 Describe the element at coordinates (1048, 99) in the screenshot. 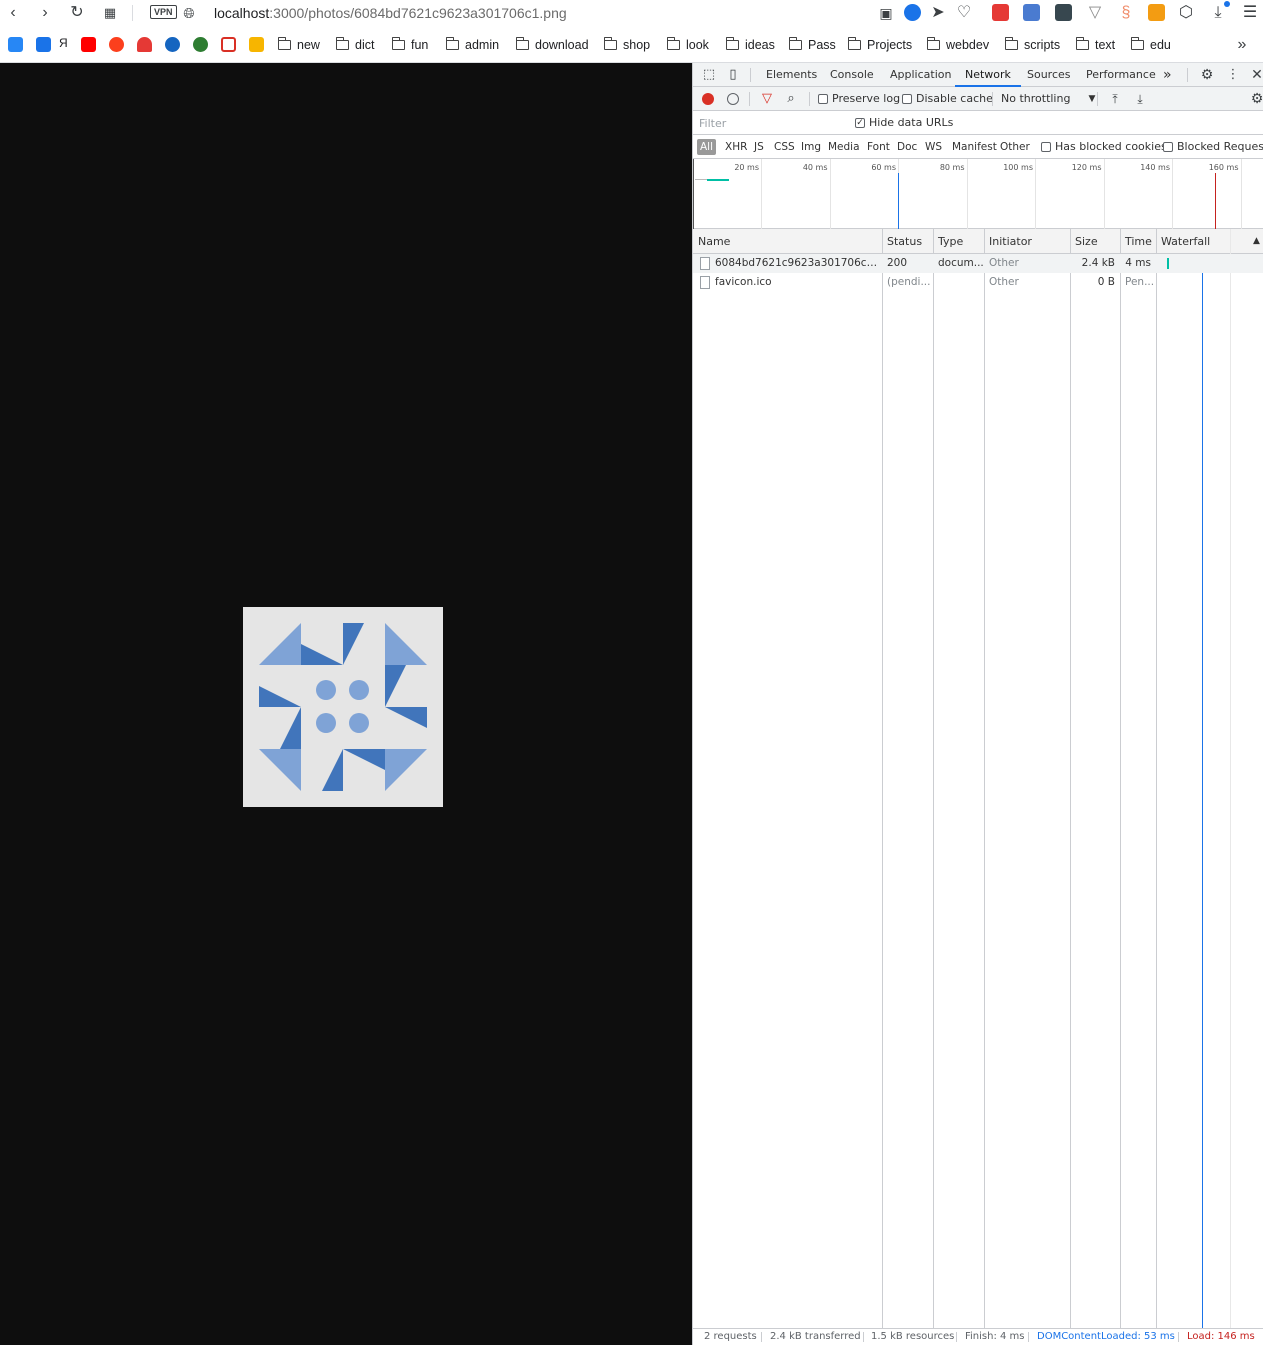

I see `throttling-select: No throttling ▼` at that location.